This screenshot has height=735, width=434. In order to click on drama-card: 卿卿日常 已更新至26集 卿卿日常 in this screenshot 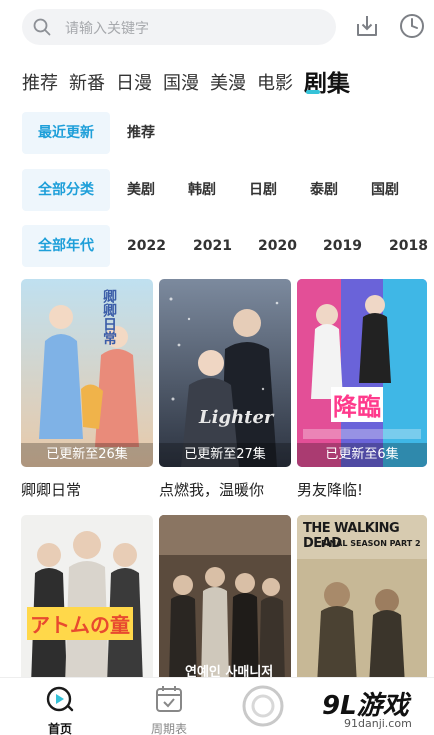, I will do `click(87, 389)`.